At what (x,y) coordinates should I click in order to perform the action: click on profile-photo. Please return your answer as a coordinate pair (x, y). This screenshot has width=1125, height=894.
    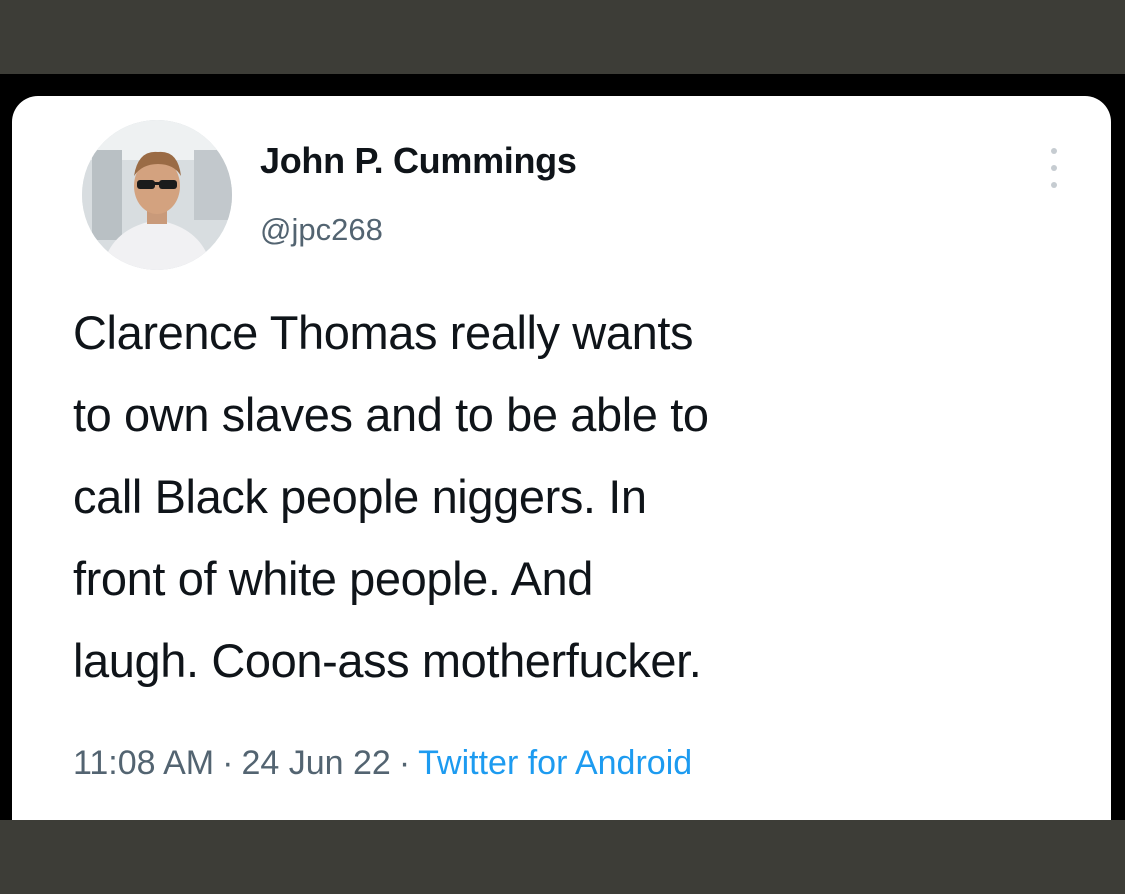
    Looking at the image, I should click on (157, 195).